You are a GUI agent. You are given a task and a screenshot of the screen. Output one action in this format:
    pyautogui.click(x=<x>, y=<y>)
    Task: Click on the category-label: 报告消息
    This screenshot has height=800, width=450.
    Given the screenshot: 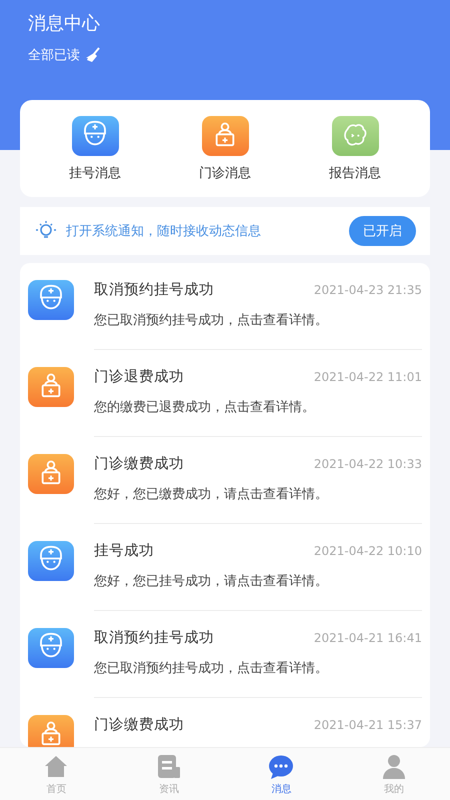 What is the action you would take?
    pyautogui.click(x=355, y=173)
    